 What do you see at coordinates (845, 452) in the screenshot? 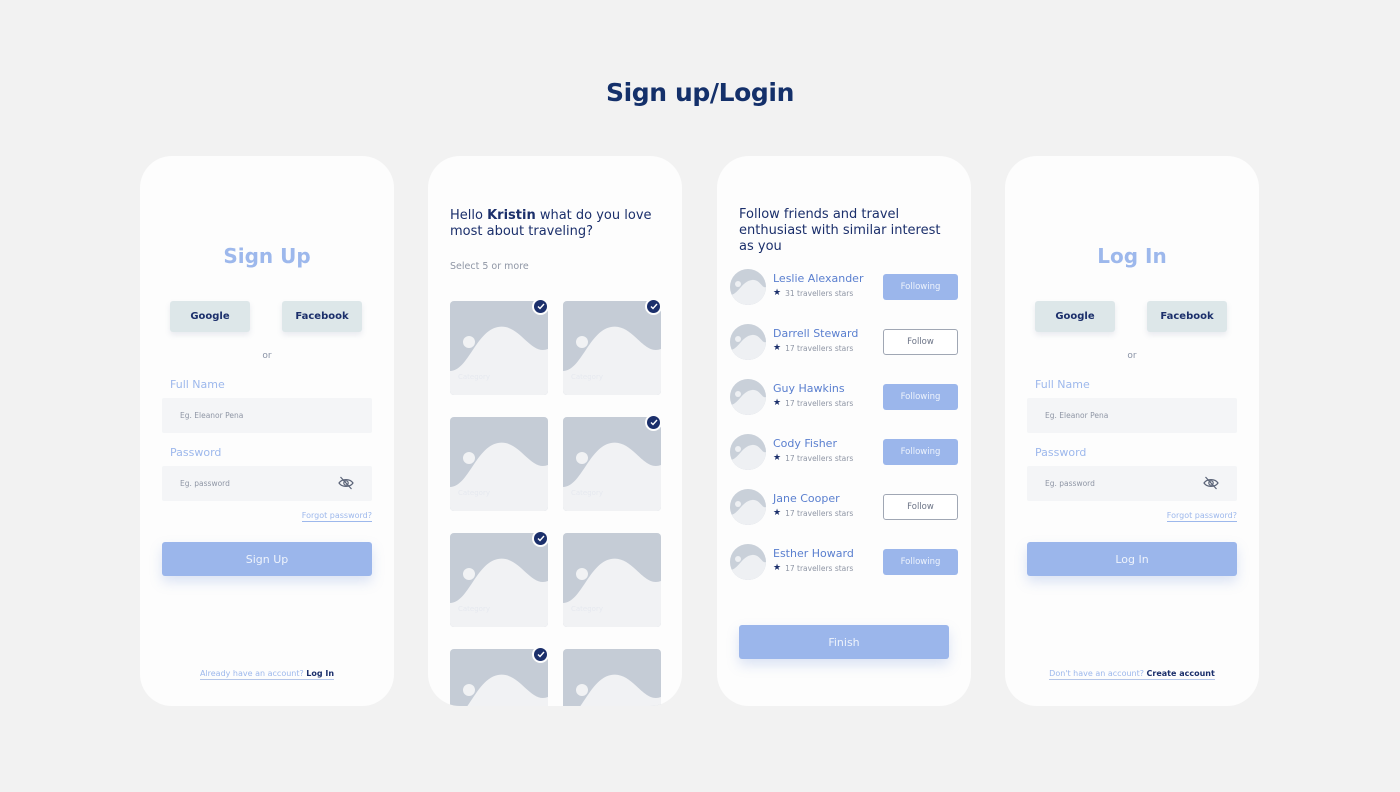
I see `person-row: Cody Fisher ★ 17 travellers stars Following` at bounding box center [845, 452].